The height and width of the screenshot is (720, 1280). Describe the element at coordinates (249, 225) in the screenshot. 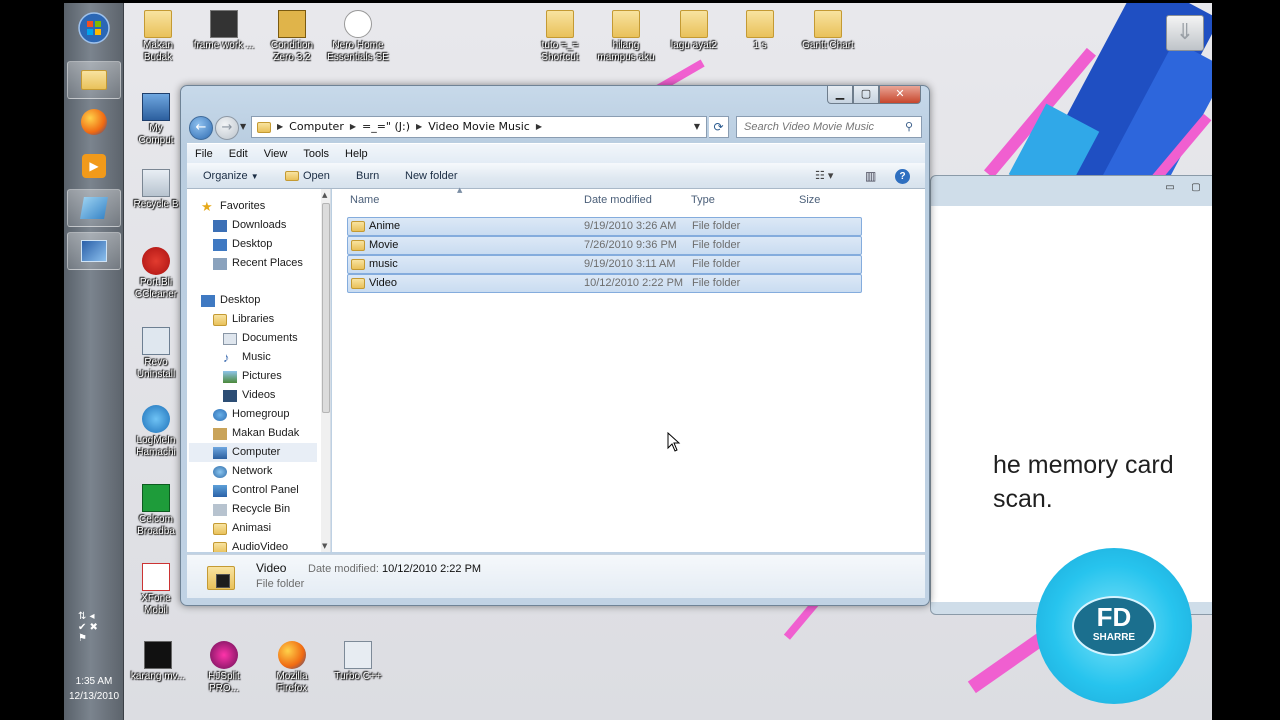

I see `nav-downloads: Downloads` at that location.